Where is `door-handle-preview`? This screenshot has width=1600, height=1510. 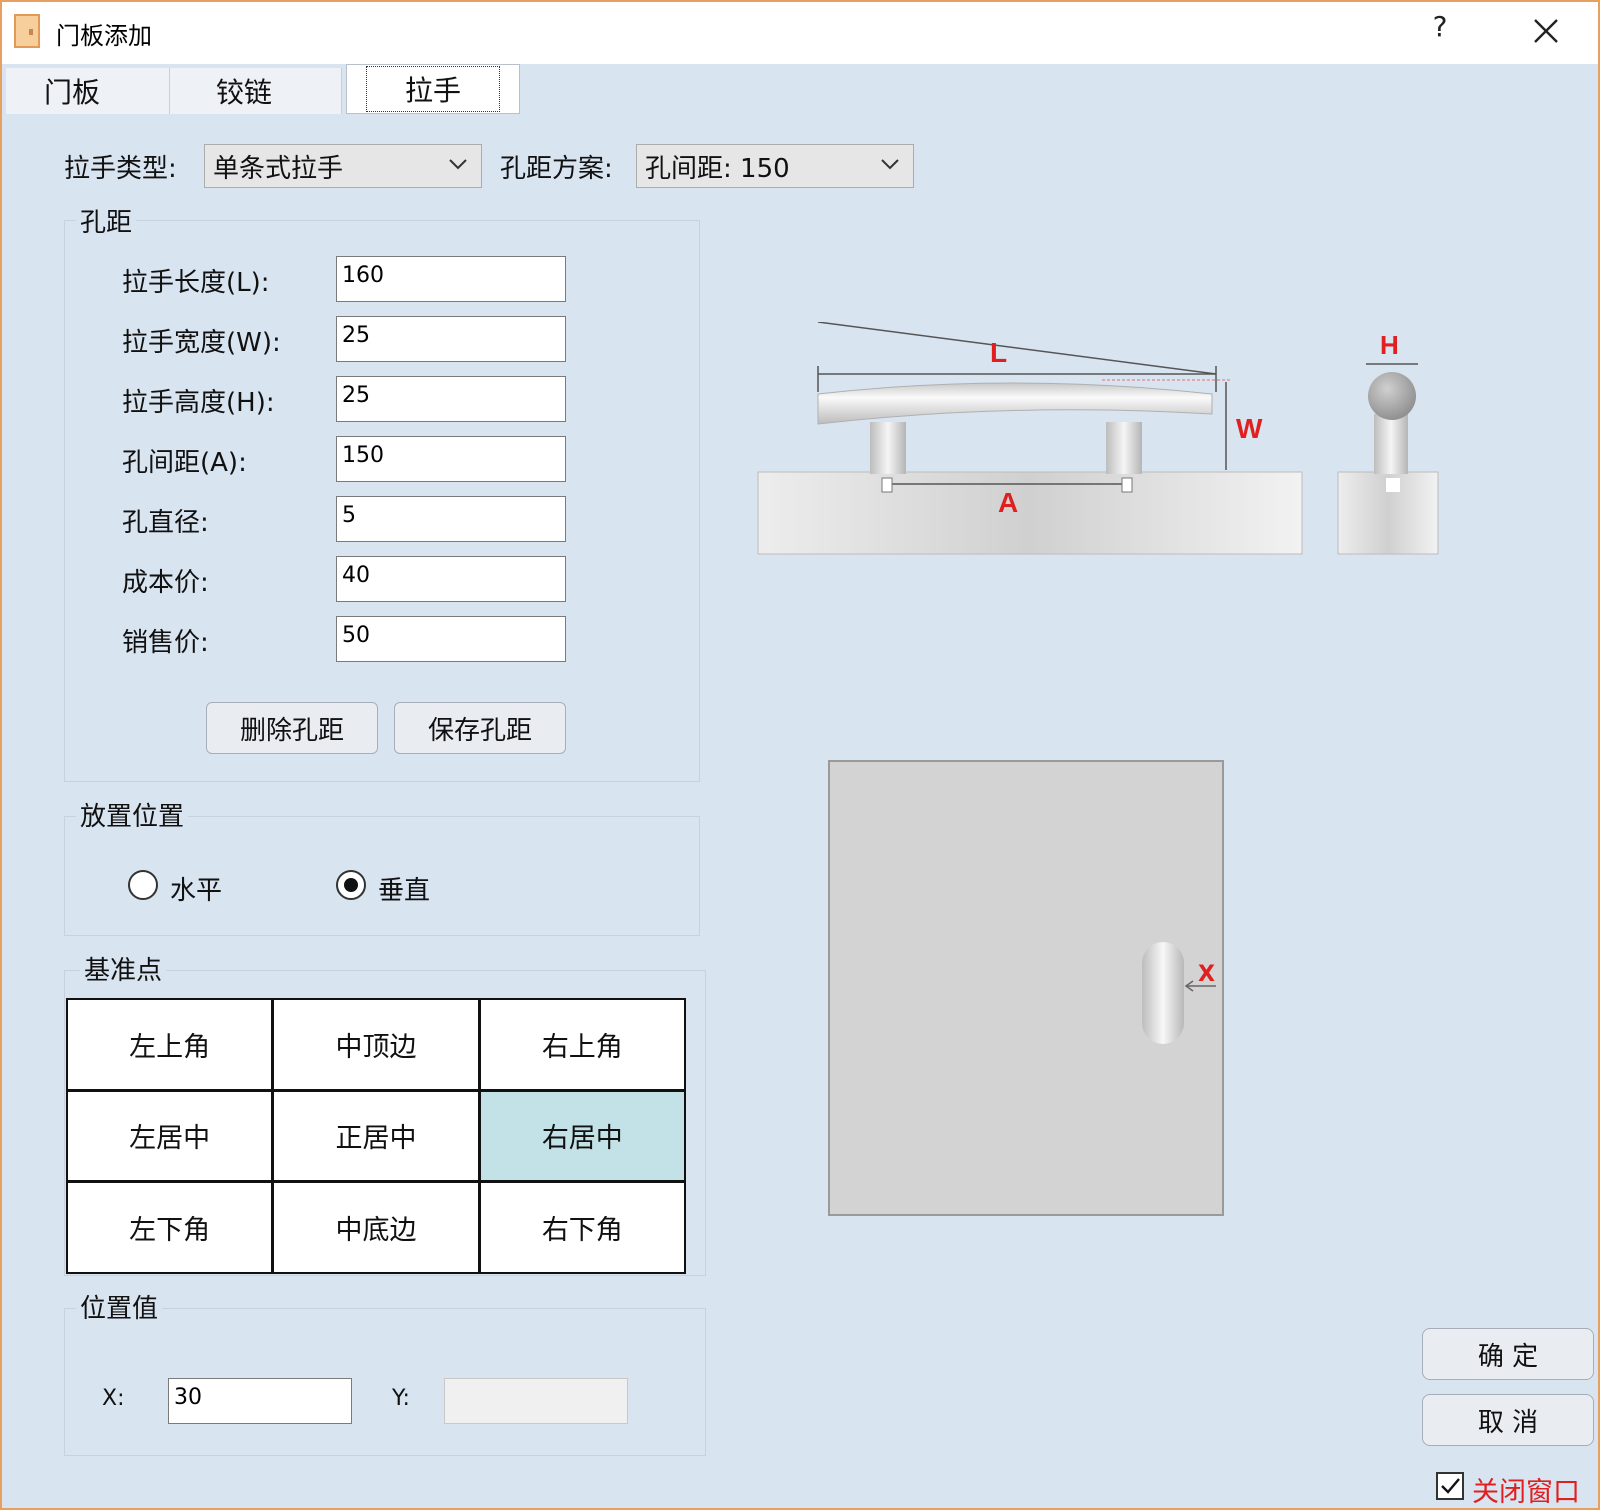
door-handle-preview is located at coordinates (1163, 993).